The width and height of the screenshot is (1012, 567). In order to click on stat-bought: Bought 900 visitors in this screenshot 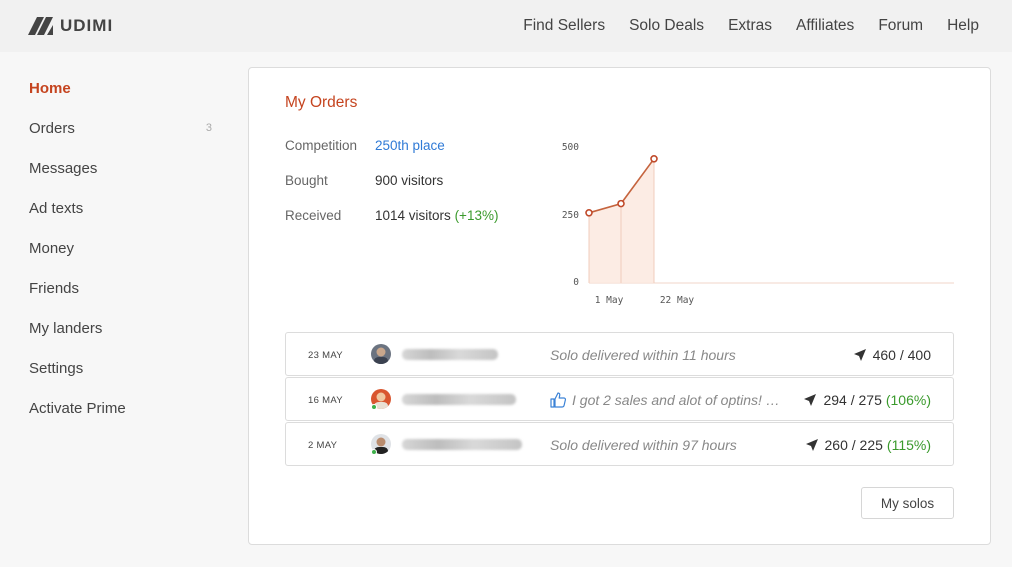, I will do `click(391, 190)`.